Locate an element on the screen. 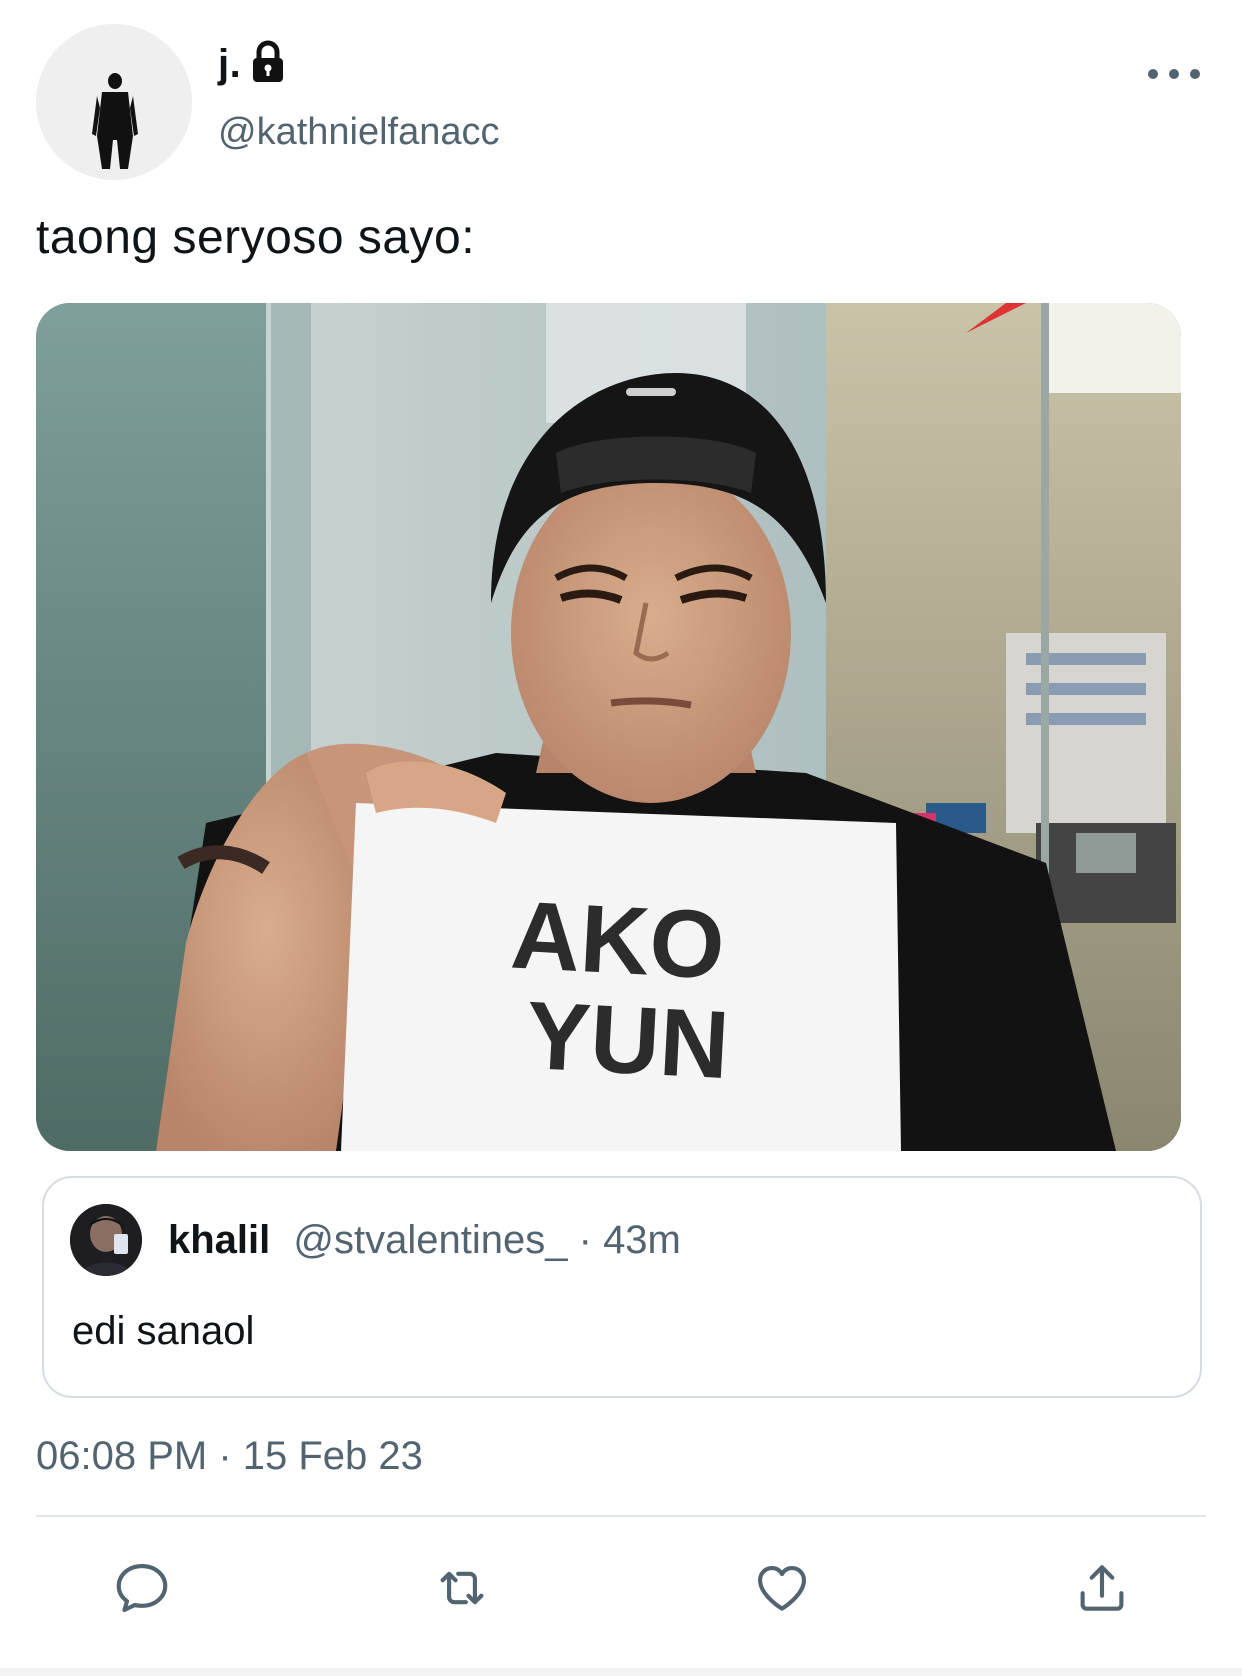 This screenshot has width=1242, height=1676. more-dots-icon is located at coordinates (1174, 74).